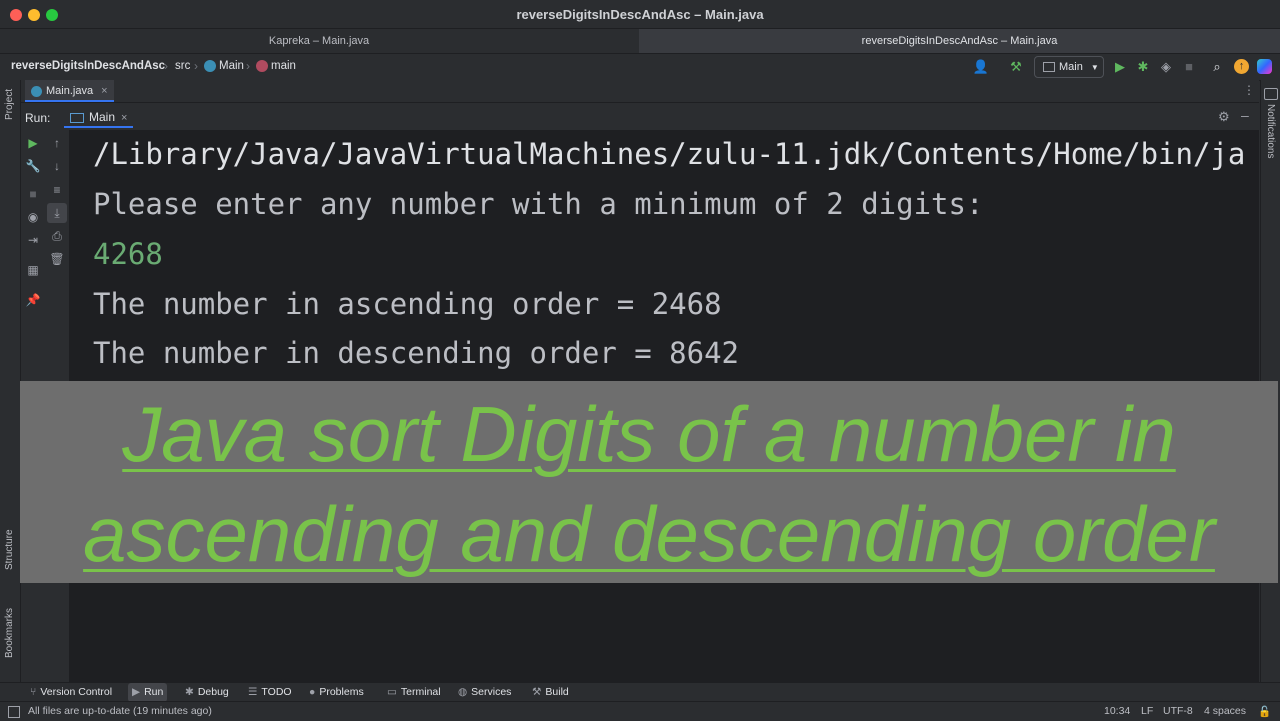  What do you see at coordinates (649, 434) in the screenshot?
I see `banner-line-1: Java sort Digits of a number in` at bounding box center [649, 434].